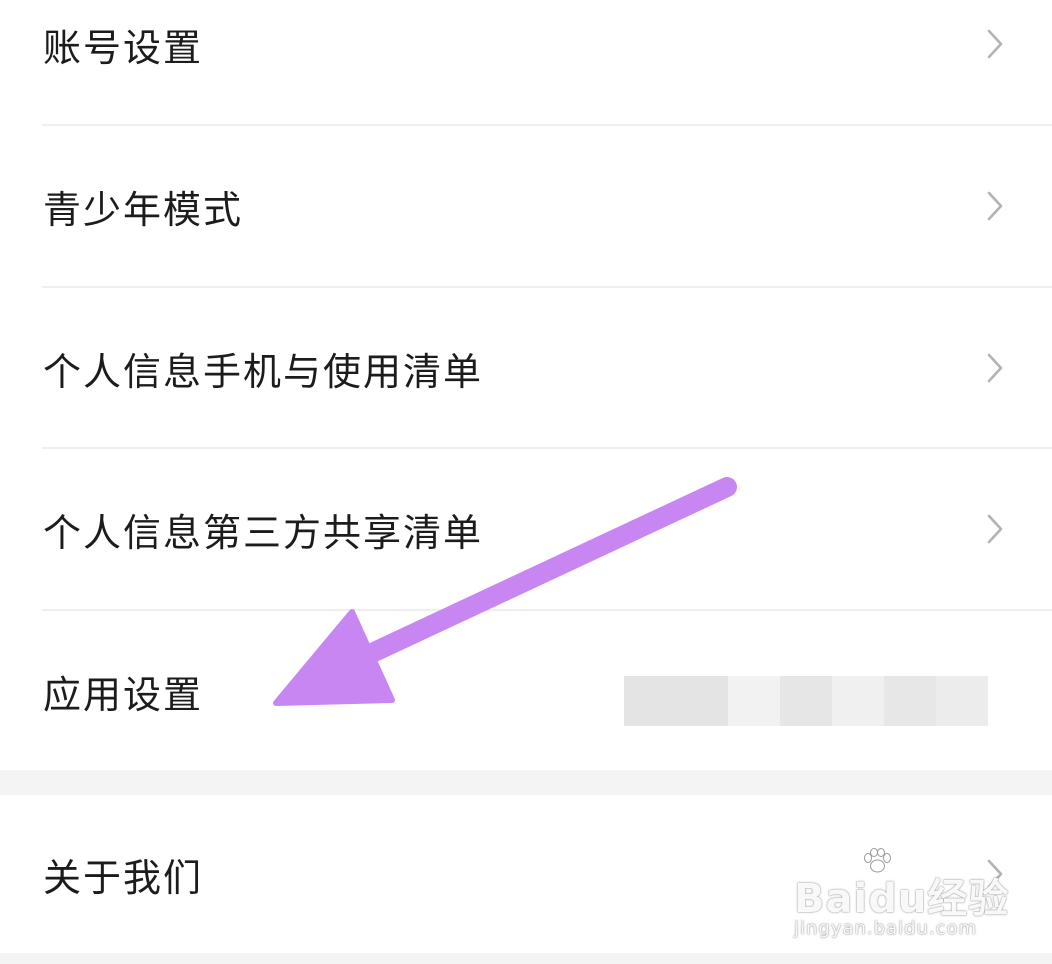  Describe the element at coordinates (886, 928) in the screenshot. I see `watermark-url: jingyan.baidu.com` at that location.